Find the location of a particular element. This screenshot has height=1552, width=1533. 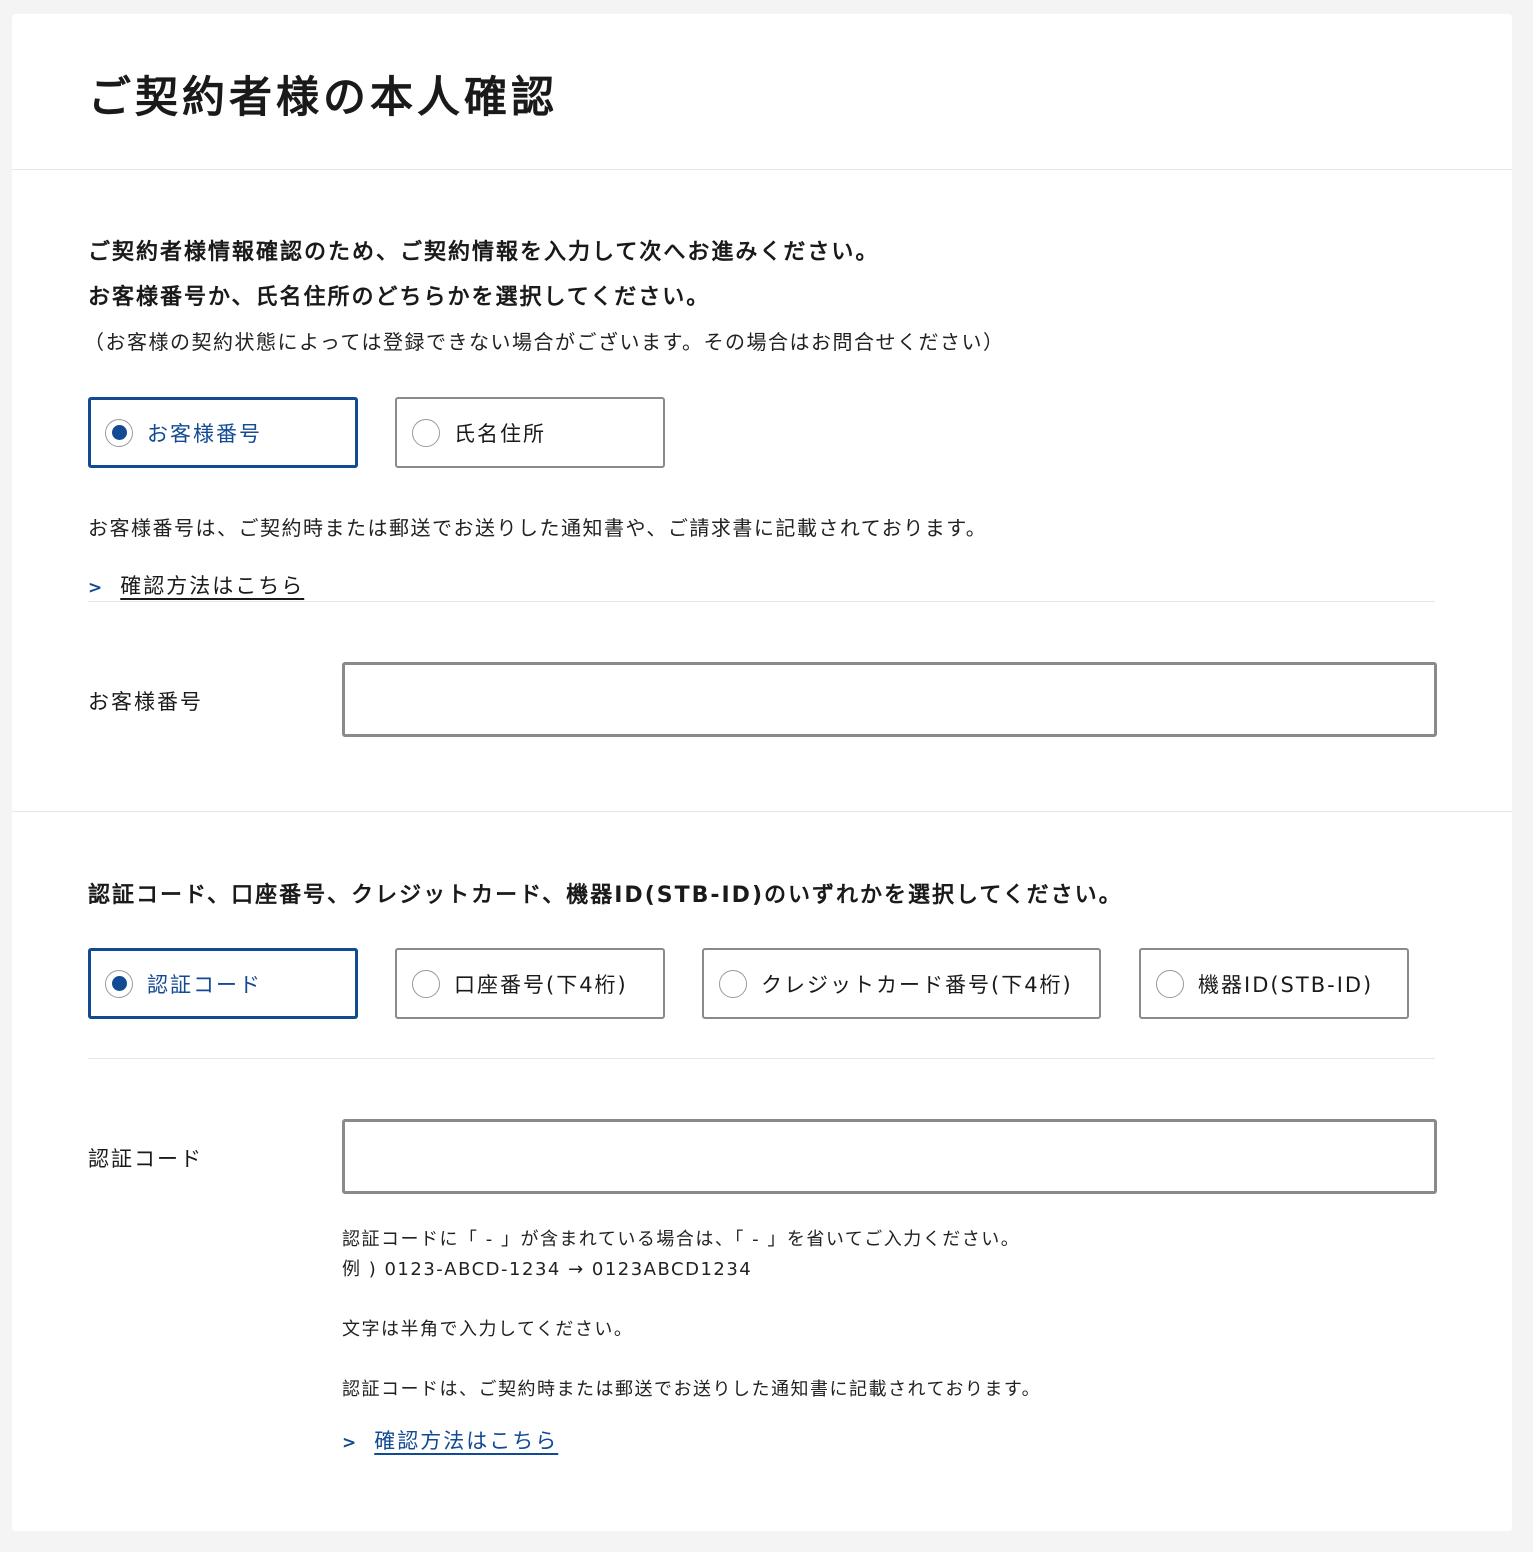

section1-radio-group: お客様番号 氏名住所 is located at coordinates (761, 432).